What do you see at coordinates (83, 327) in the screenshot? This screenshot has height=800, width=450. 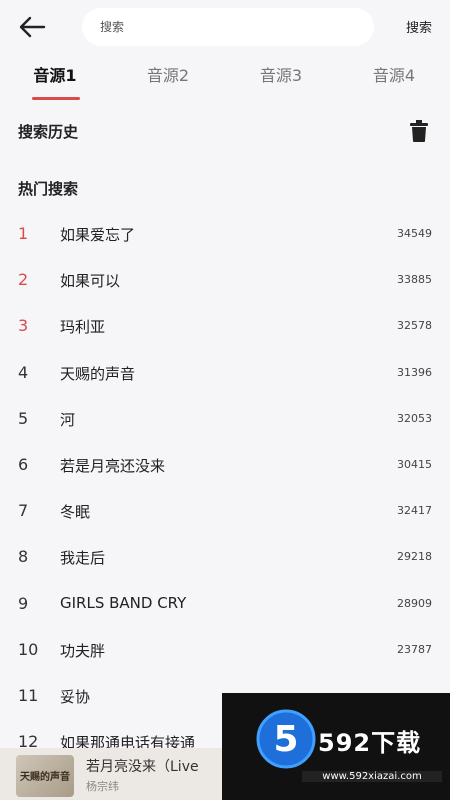 I see `song-title: 玛利亚` at bounding box center [83, 327].